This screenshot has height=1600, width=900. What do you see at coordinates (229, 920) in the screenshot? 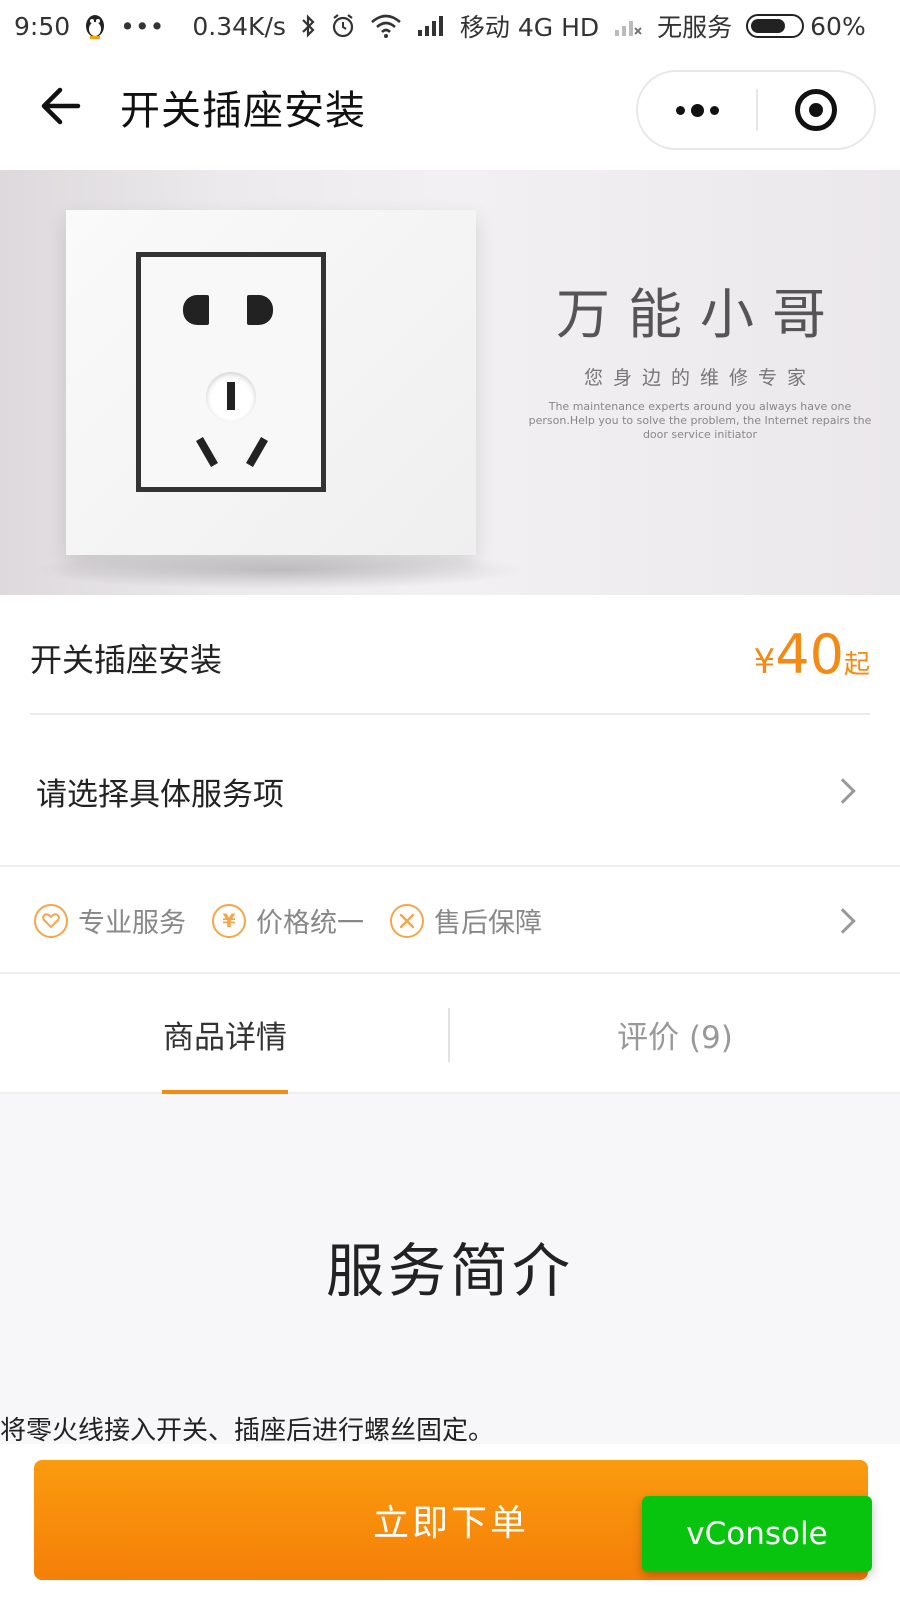
I see `yen-icon: ¥` at bounding box center [229, 920].